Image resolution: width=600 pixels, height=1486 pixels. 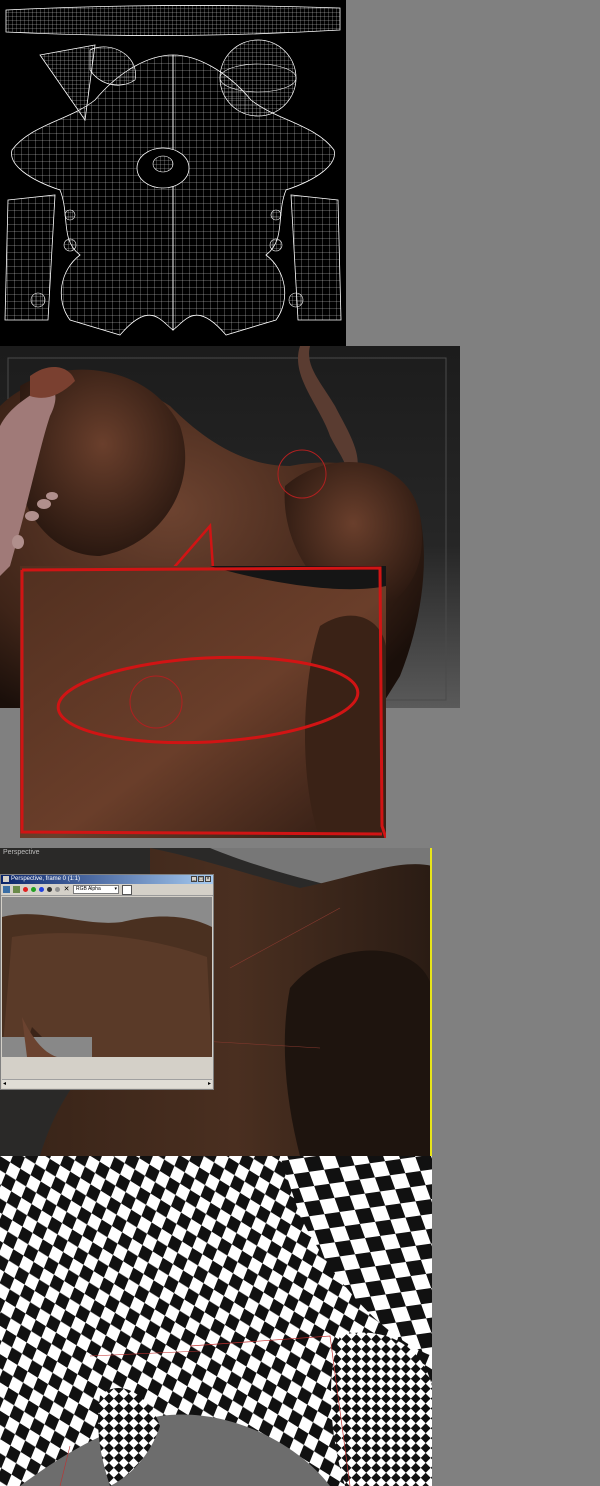 I want to click on window-title: Perspective, frame 0 (1:1), so click(x=46, y=879).